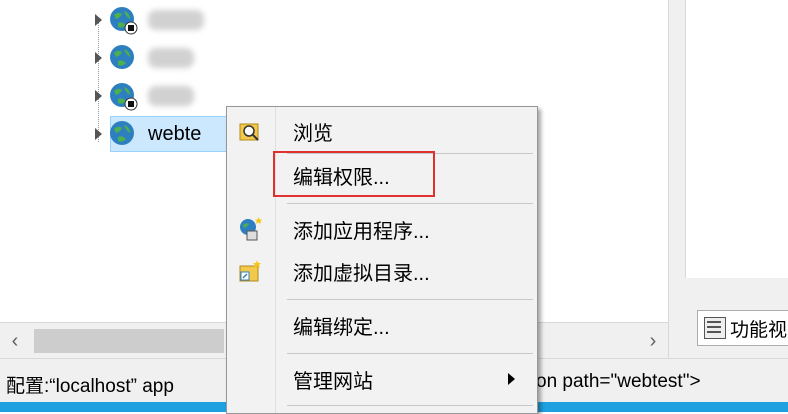 Image resolution: width=788 pixels, height=414 pixels. I want to click on menu-item-browse: 浏览, so click(382, 131).